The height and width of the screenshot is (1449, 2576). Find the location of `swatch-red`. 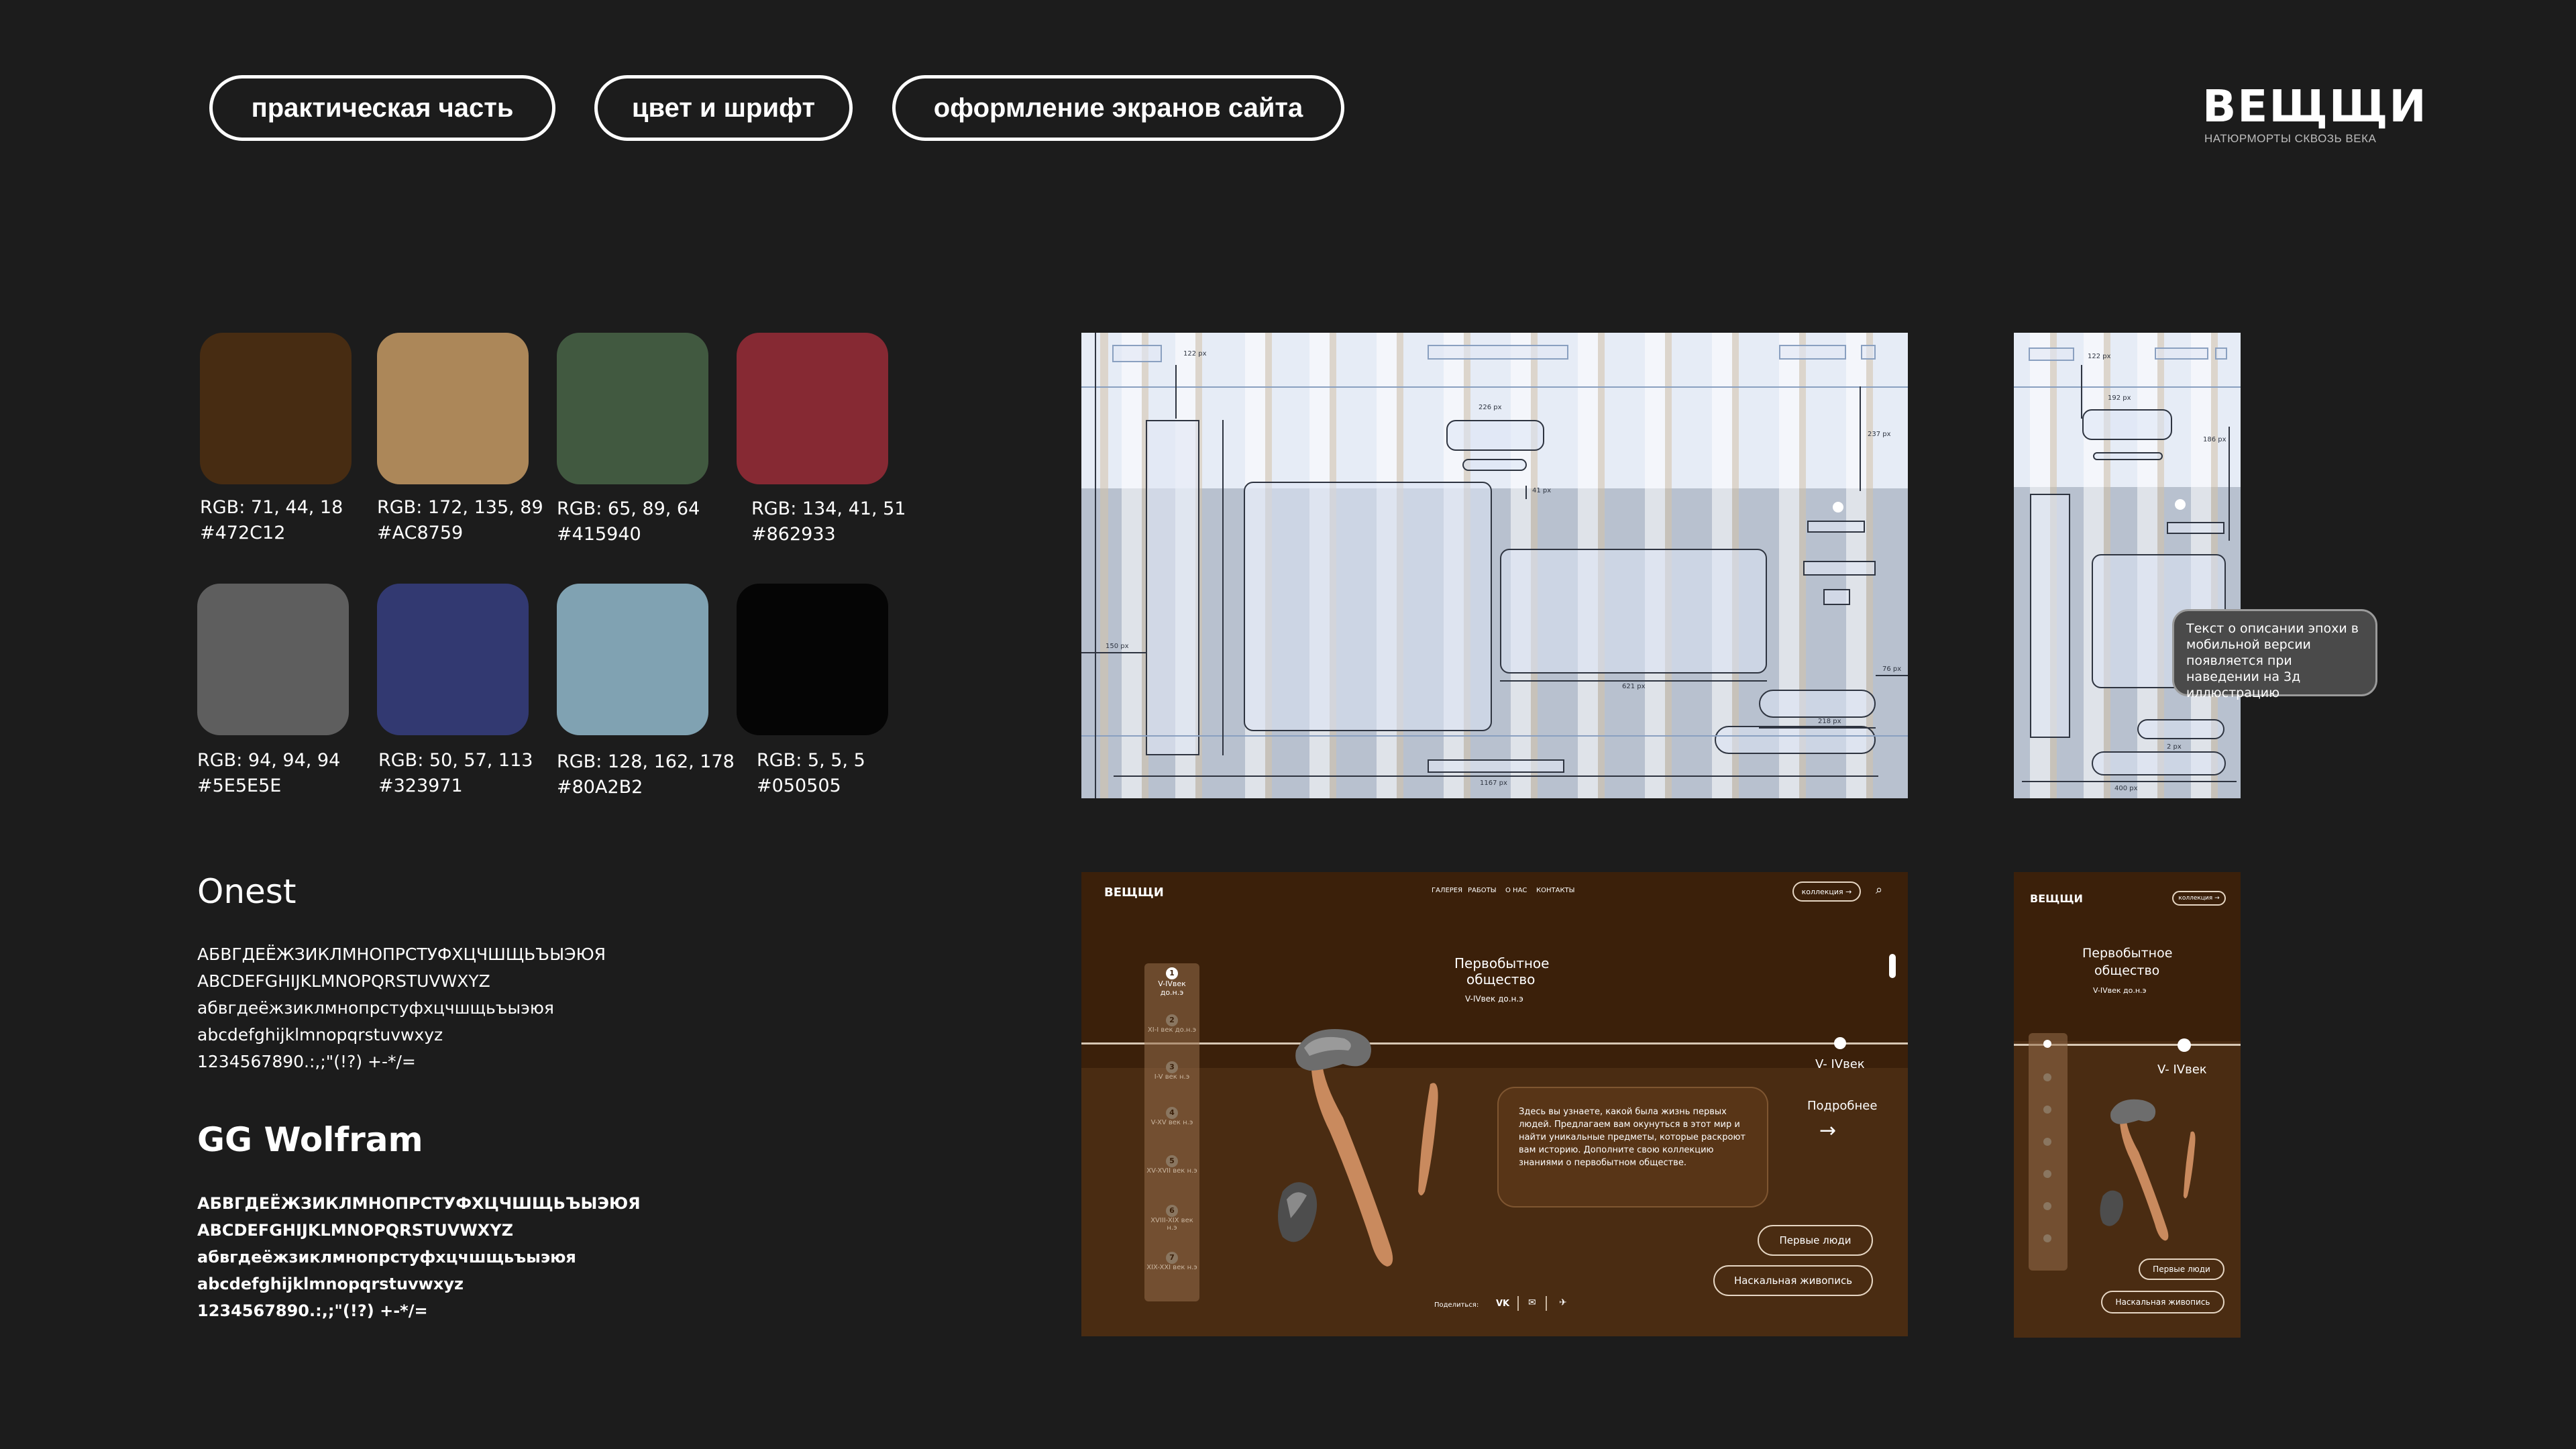

swatch-red is located at coordinates (812, 408).